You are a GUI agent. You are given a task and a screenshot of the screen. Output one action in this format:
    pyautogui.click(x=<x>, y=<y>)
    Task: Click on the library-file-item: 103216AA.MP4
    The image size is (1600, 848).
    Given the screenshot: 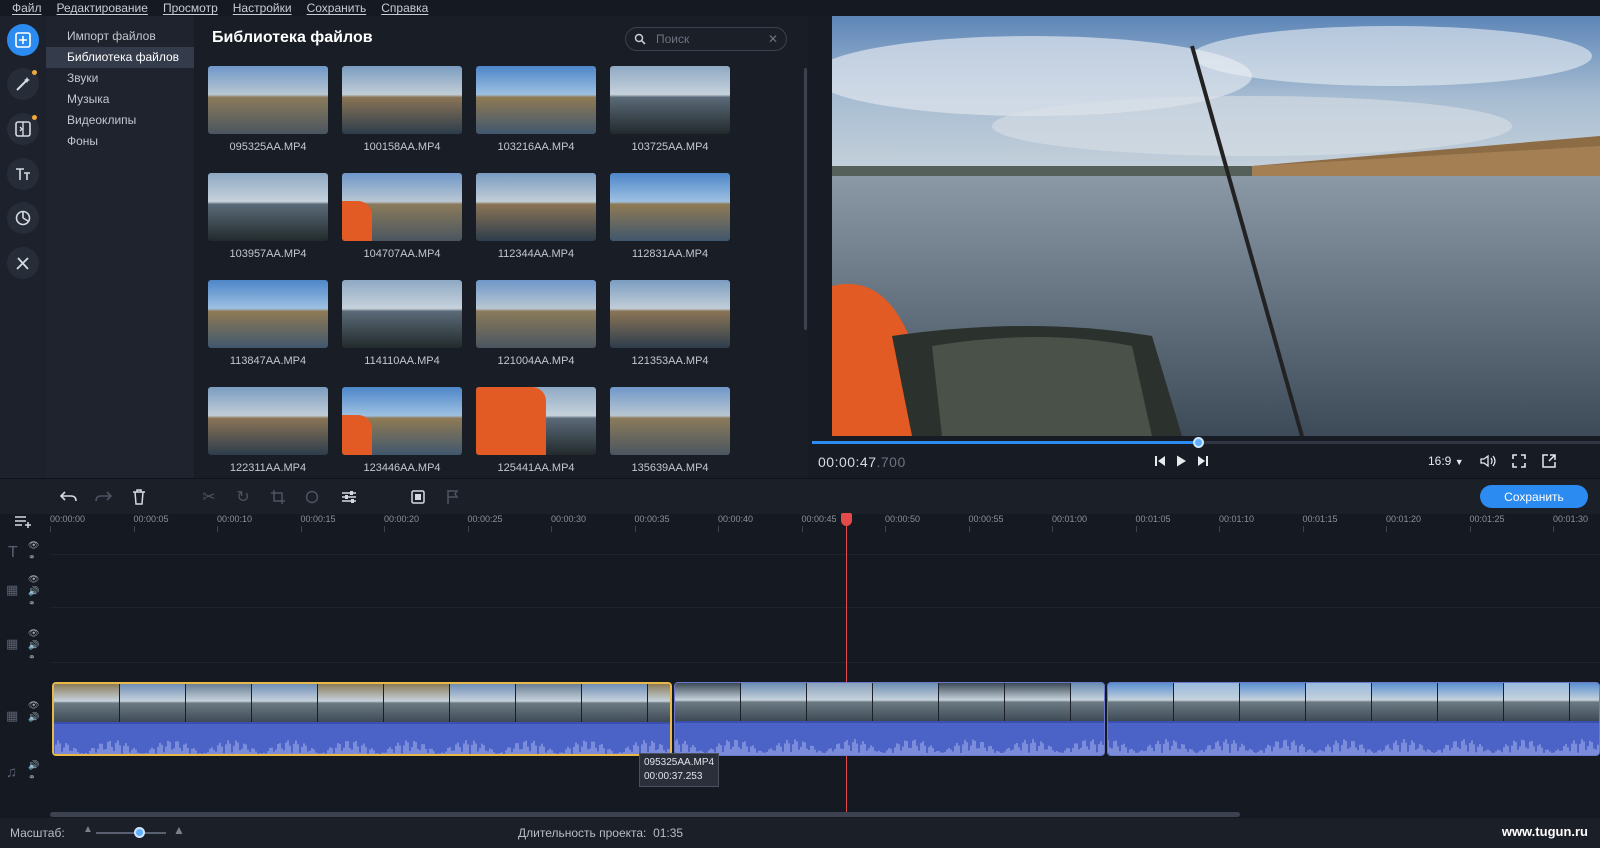 What is the action you would take?
    pyautogui.click(x=536, y=109)
    